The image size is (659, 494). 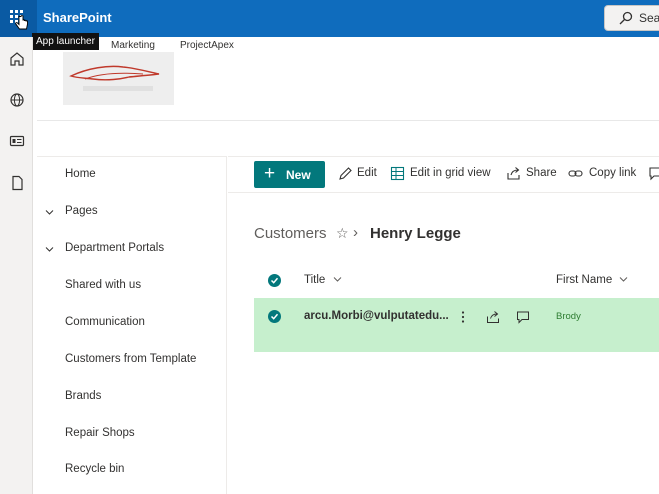 I want to click on nav-item-pages: Pages, so click(x=81, y=211).